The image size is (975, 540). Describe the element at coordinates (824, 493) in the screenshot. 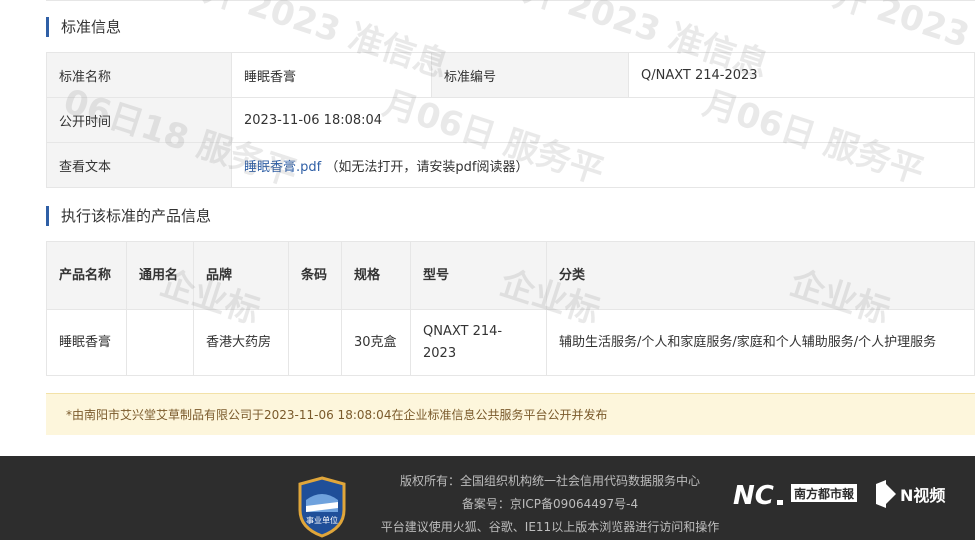

I see `nandu-logo-text: 南方都市報` at that location.